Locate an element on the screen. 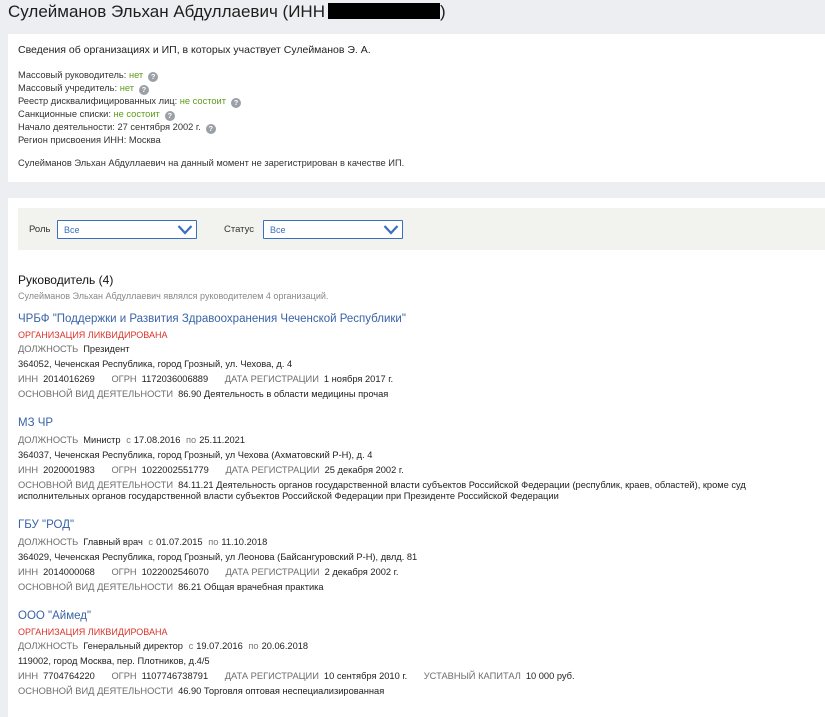  status-filter-select: Все is located at coordinates (333, 229).